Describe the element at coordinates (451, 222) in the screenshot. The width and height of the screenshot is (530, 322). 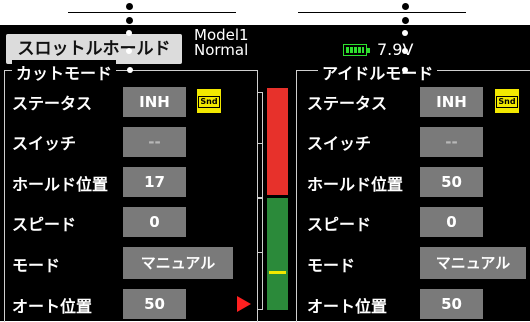
I see `idle-speed-button: 0` at that location.